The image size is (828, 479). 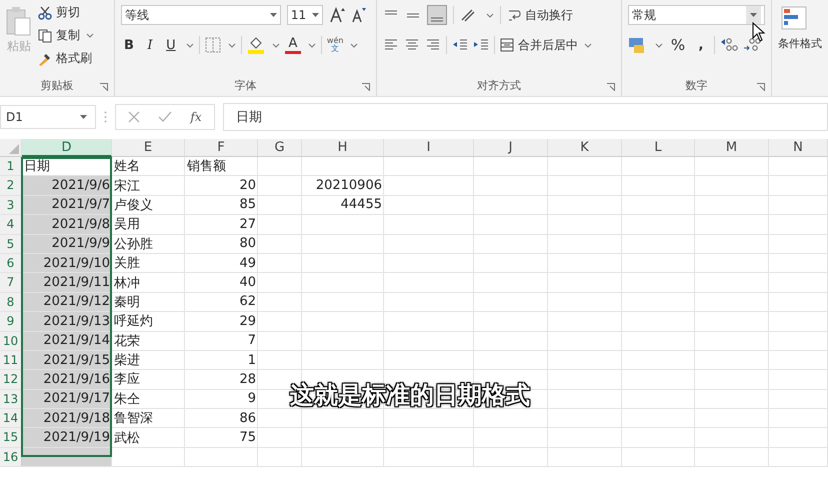 What do you see at coordinates (292, 45) in the screenshot?
I see `font-color-button: A` at bounding box center [292, 45].